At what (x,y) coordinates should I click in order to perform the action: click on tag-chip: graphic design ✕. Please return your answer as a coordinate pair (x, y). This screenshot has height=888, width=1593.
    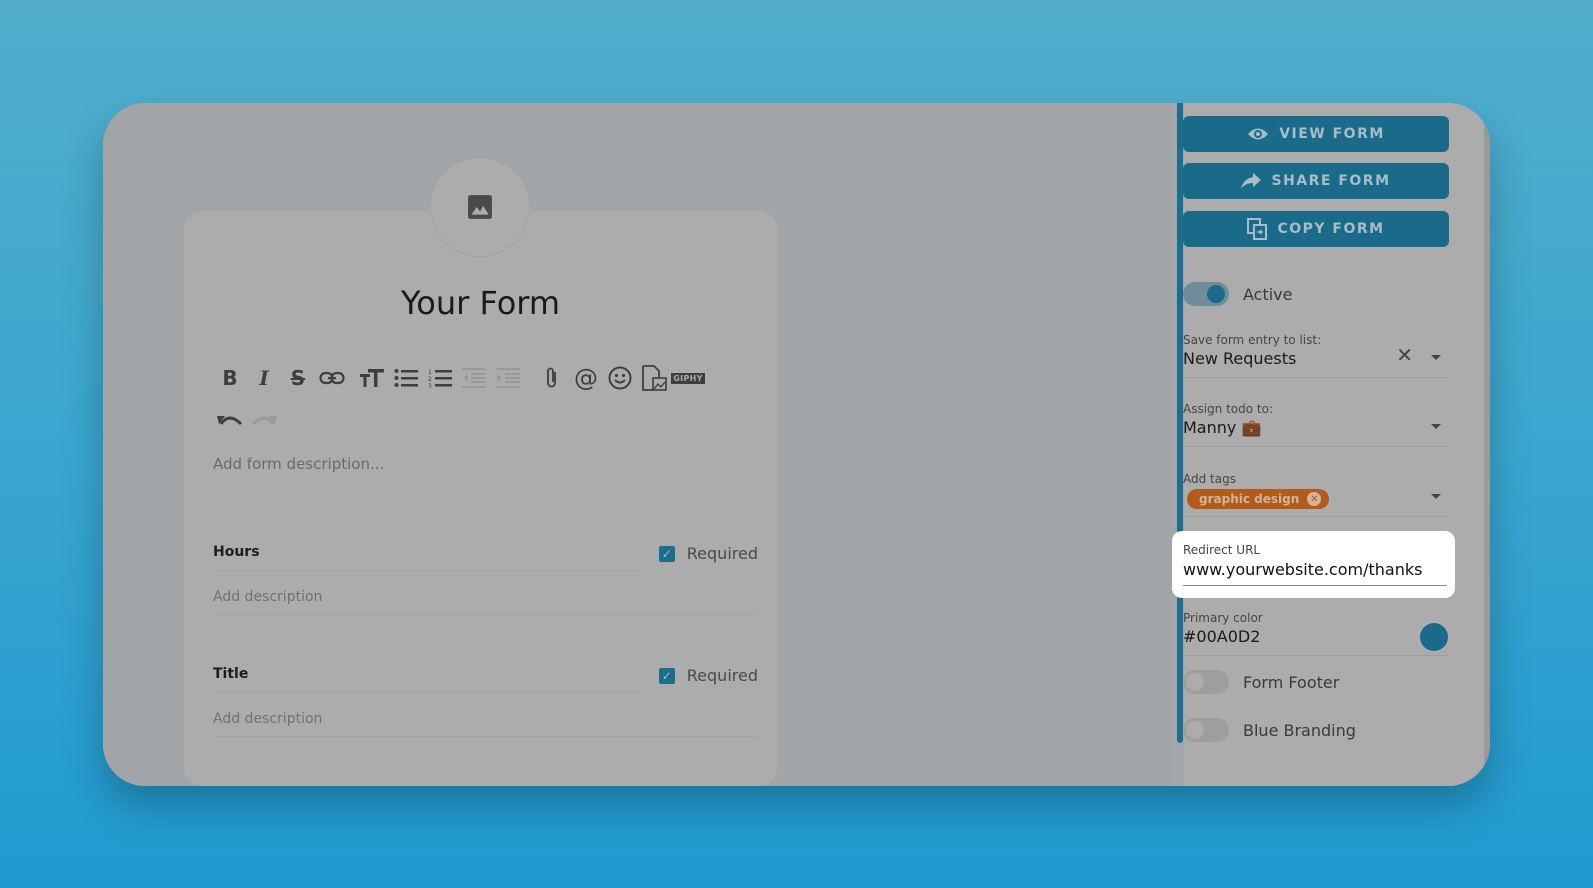
    Looking at the image, I should click on (1258, 499).